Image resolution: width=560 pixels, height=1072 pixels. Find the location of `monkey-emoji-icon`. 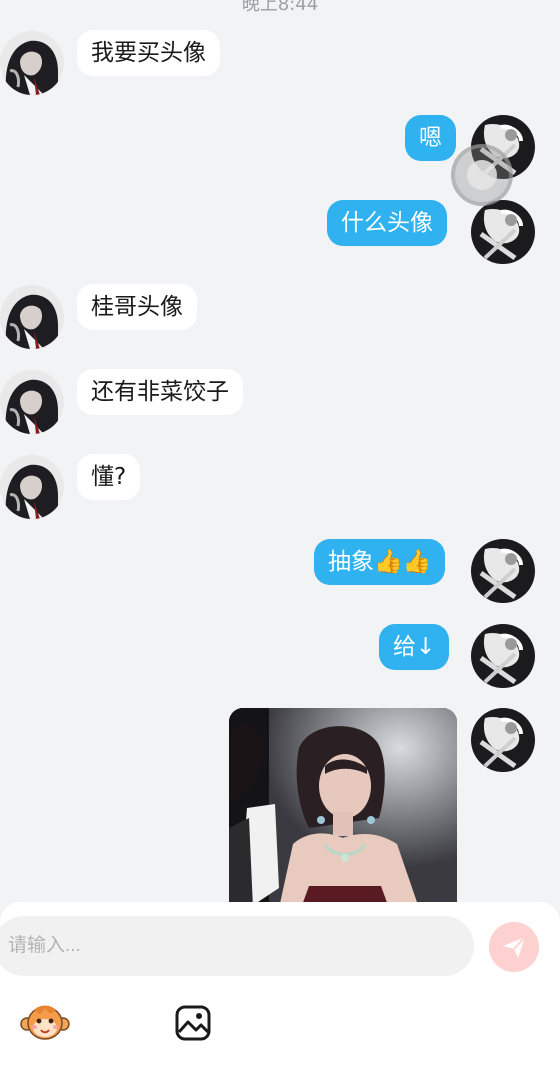

monkey-emoji-icon is located at coordinates (45, 1022).